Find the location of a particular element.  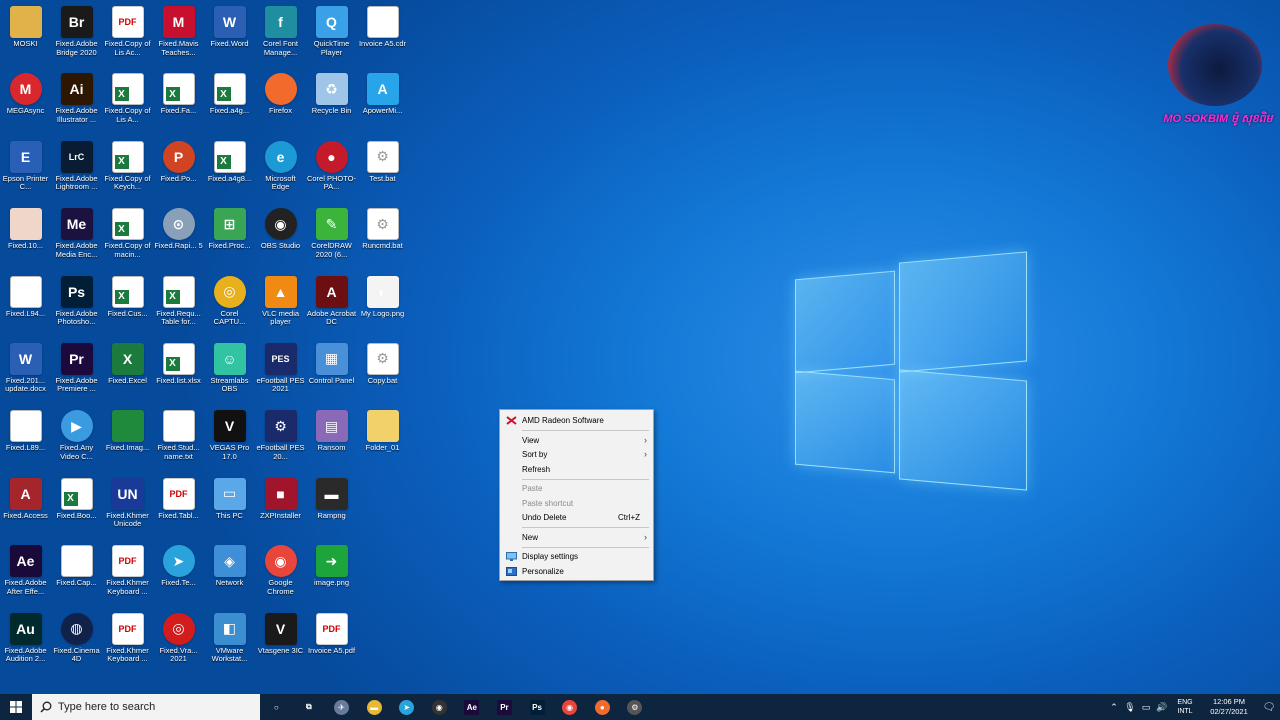

desktop-icon: ⊙ Fixed.Rapi... 5 is located at coordinates (178, 239).